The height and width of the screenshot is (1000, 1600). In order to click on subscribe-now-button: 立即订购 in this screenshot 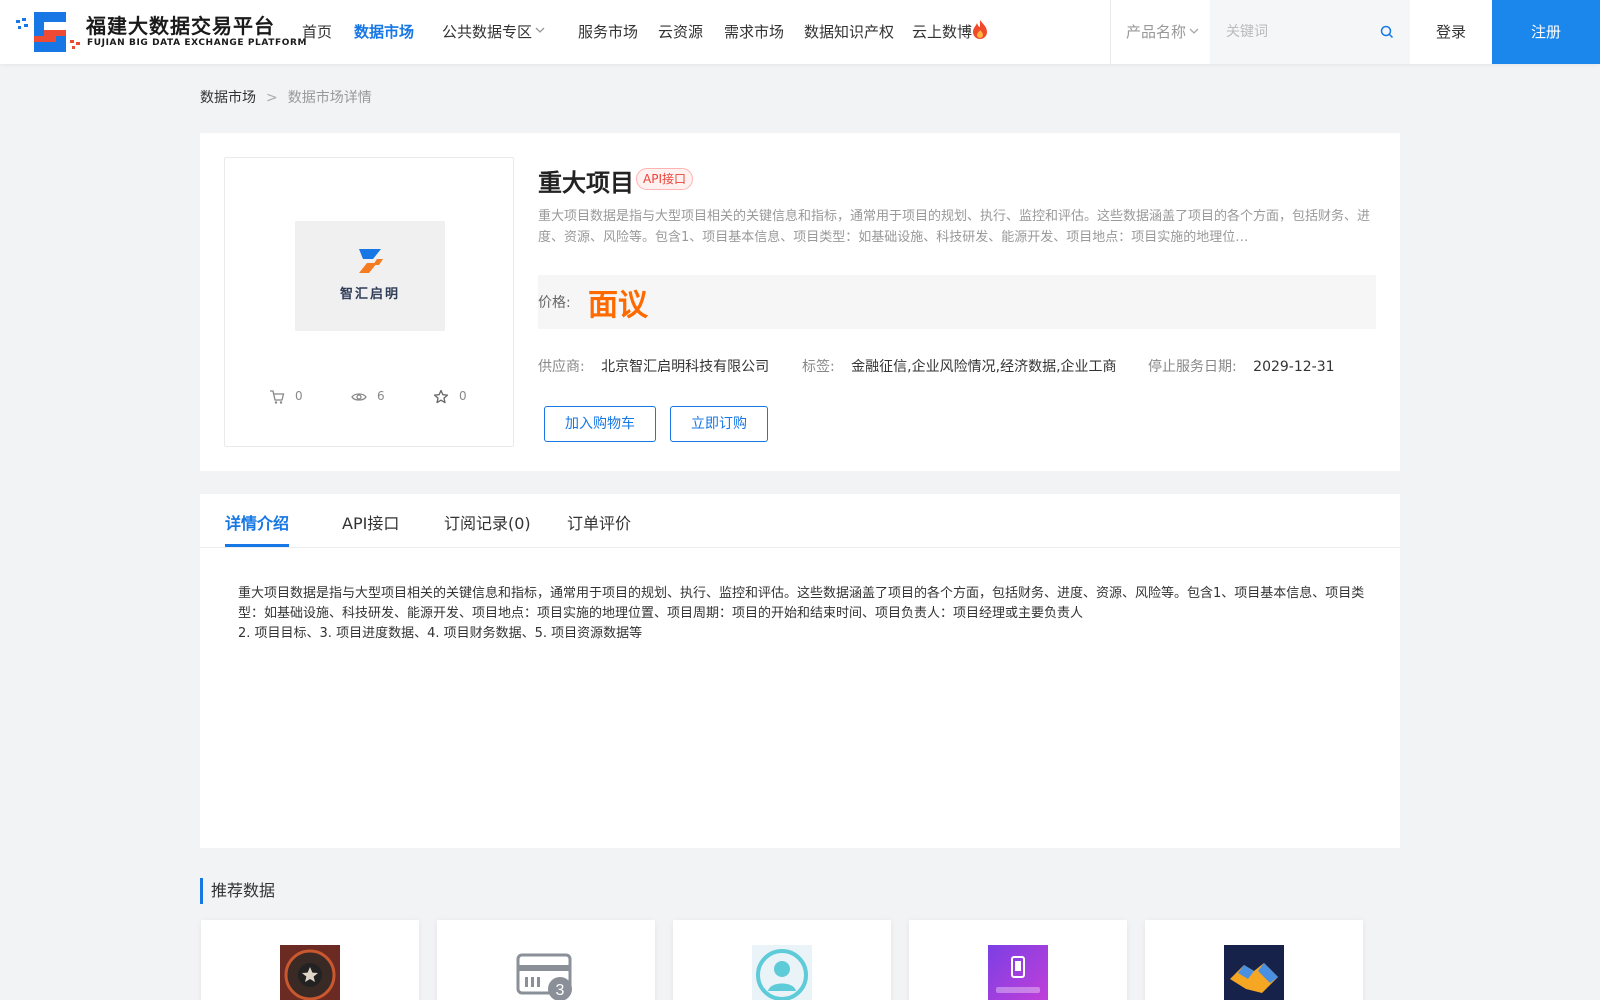, I will do `click(719, 424)`.